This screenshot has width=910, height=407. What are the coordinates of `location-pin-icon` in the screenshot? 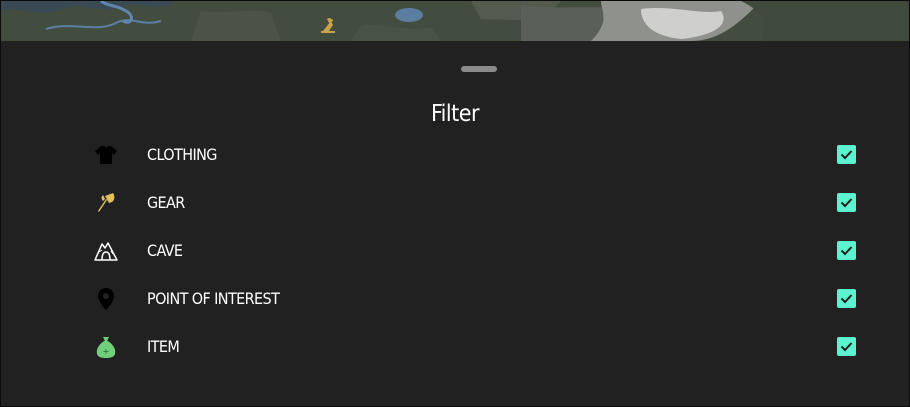 It's located at (106, 299).